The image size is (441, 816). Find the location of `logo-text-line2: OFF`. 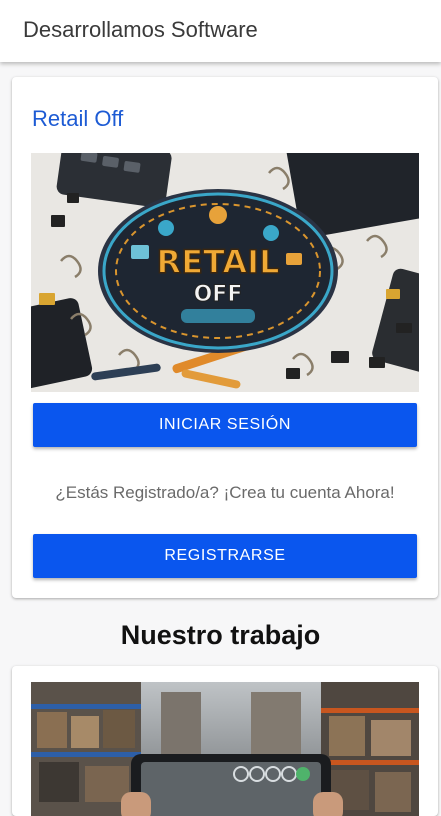

logo-text-line2: OFF is located at coordinates (218, 294).